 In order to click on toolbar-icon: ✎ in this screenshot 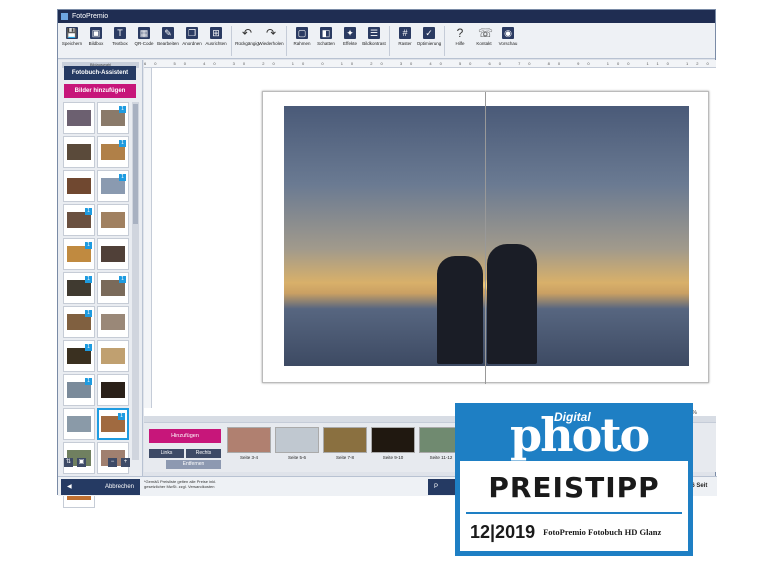, I will do `click(168, 33)`.